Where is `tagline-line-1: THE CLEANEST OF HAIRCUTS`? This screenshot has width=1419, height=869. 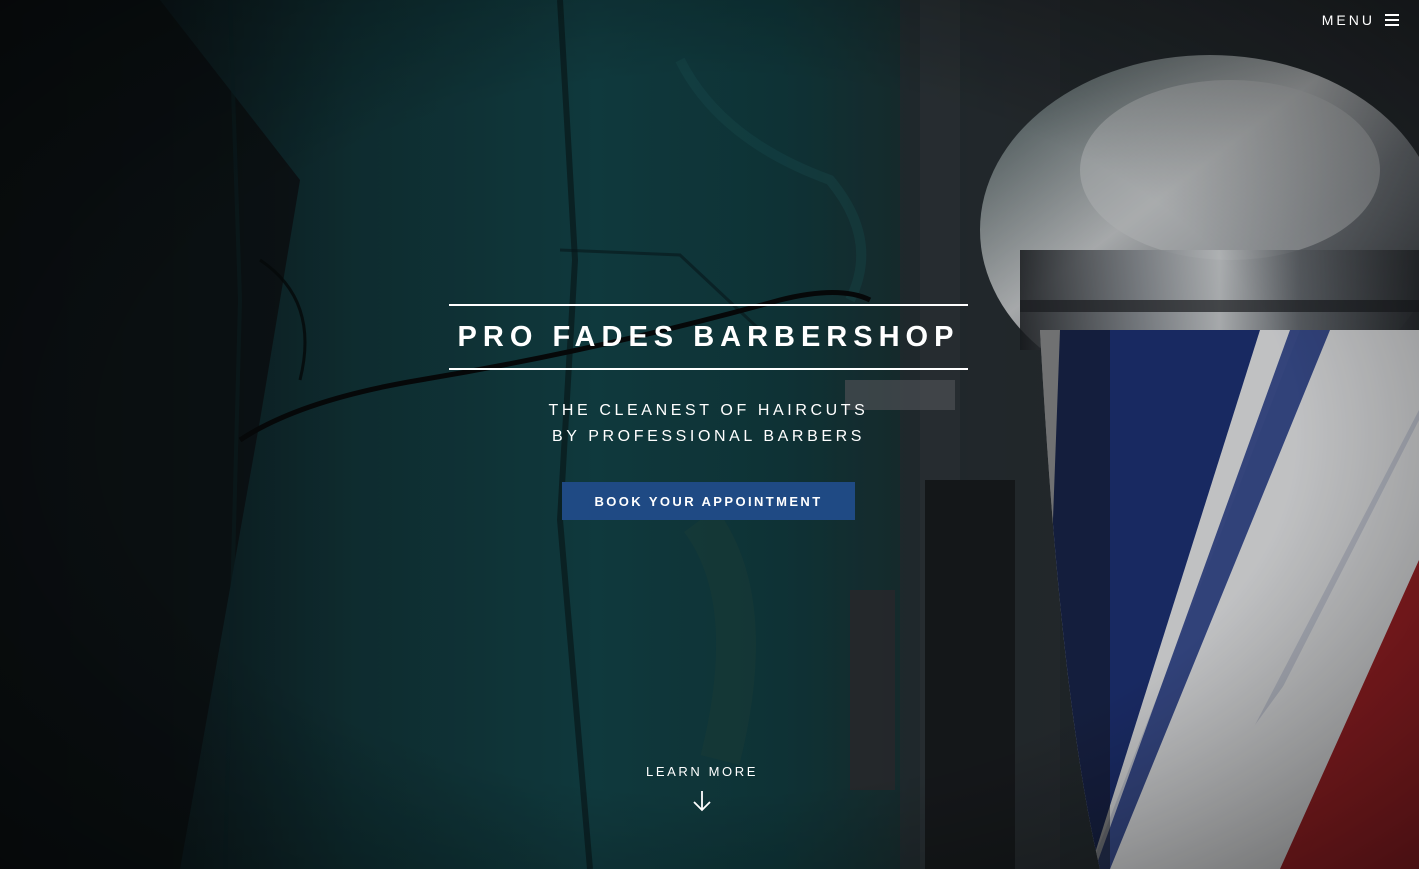
tagline-line-1: THE CLEANEST OF HAIRCUTS is located at coordinates (708, 410).